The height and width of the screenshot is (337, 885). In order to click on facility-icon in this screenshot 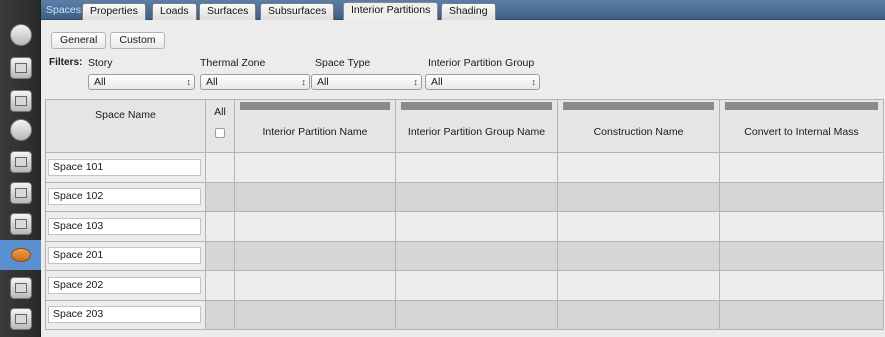, I will do `click(20, 224)`.